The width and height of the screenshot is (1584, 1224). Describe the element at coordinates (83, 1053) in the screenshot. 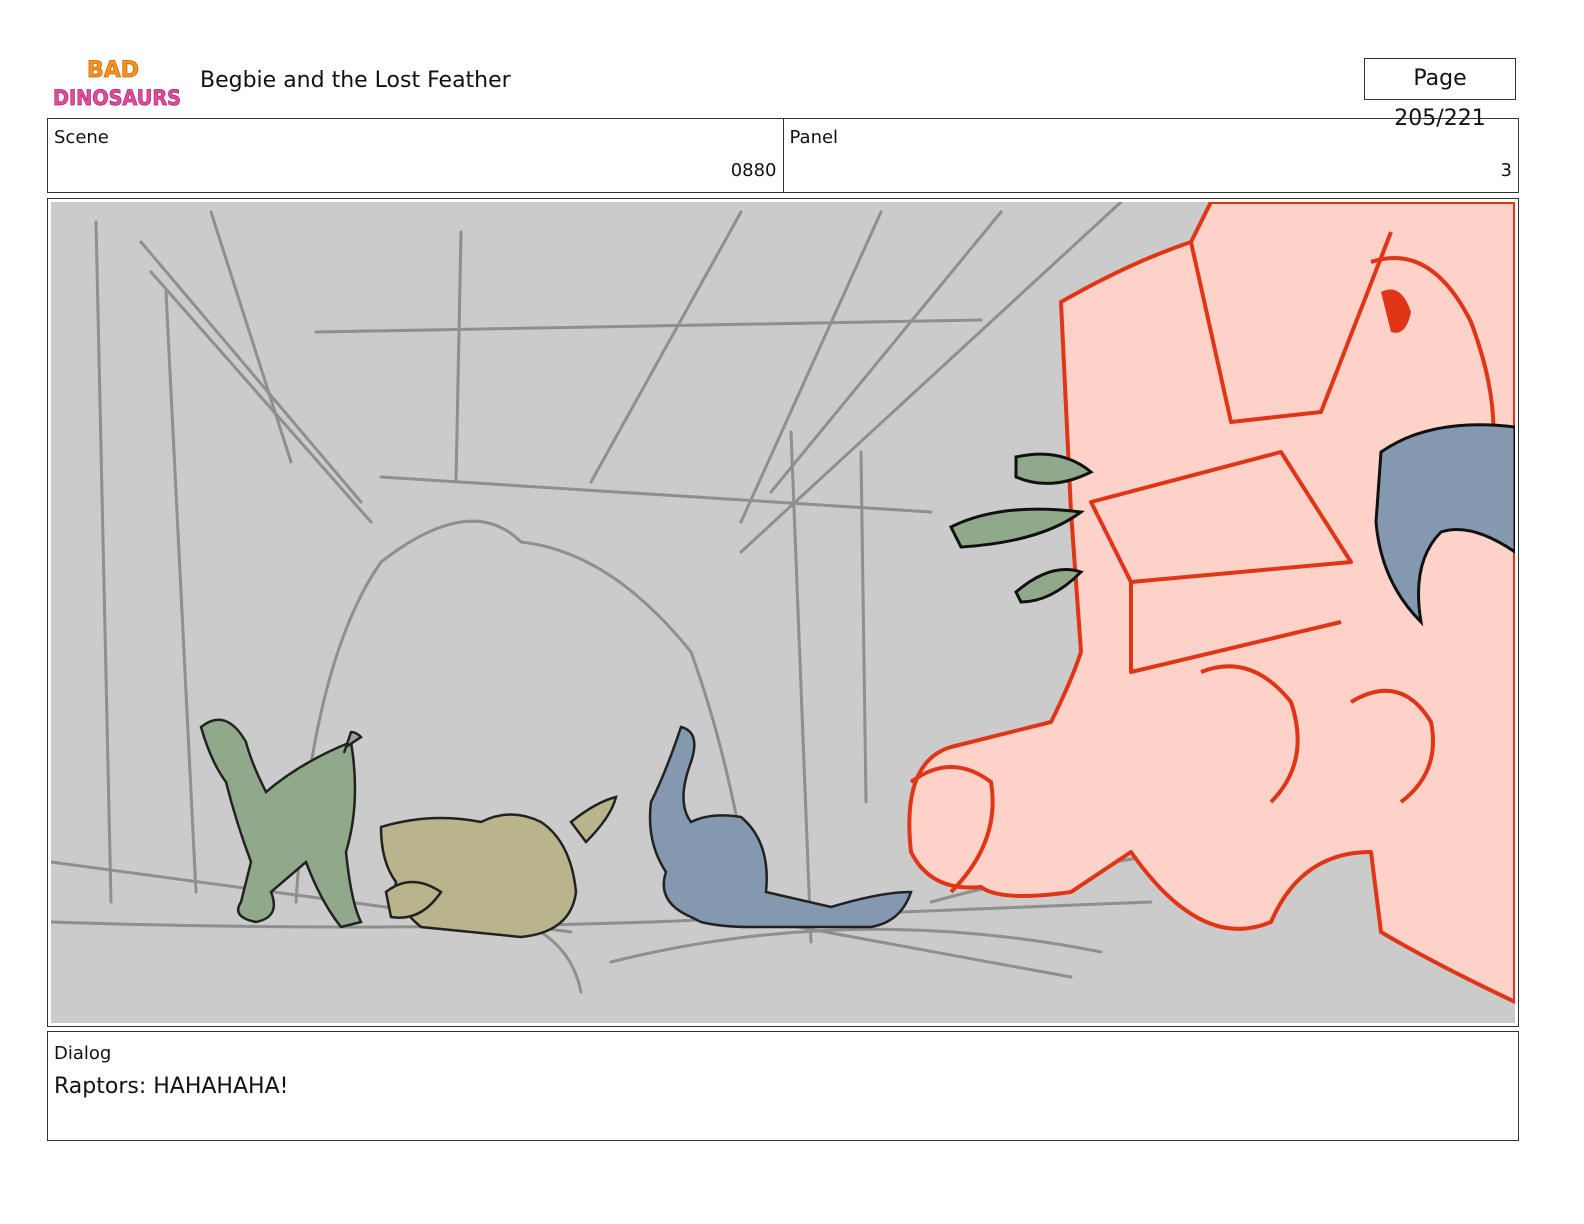

I see `dialog-label: Dialog` at that location.